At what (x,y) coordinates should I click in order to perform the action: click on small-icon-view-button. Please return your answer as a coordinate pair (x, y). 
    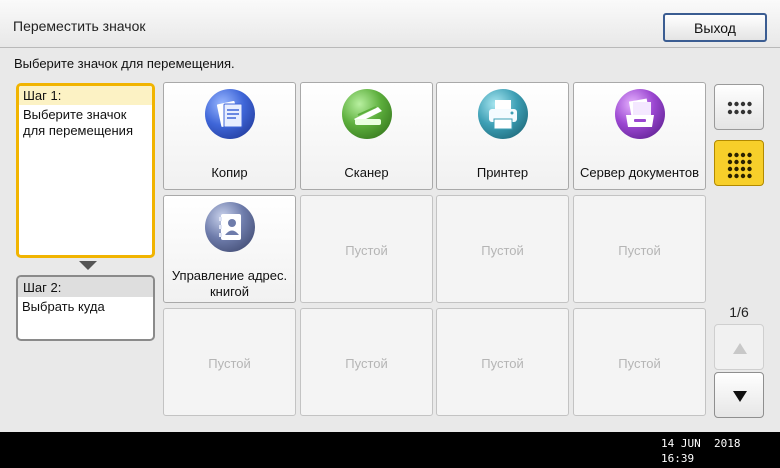
    Looking at the image, I should click on (739, 107).